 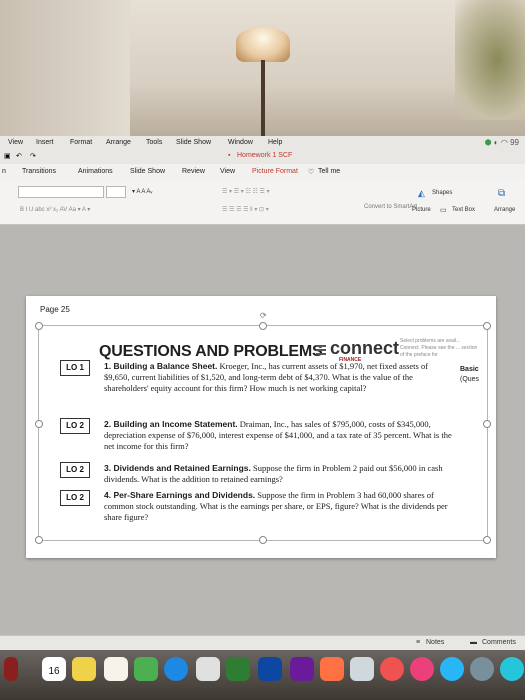 What do you see at coordinates (240, 142) in the screenshot?
I see `menu-window: Window` at bounding box center [240, 142].